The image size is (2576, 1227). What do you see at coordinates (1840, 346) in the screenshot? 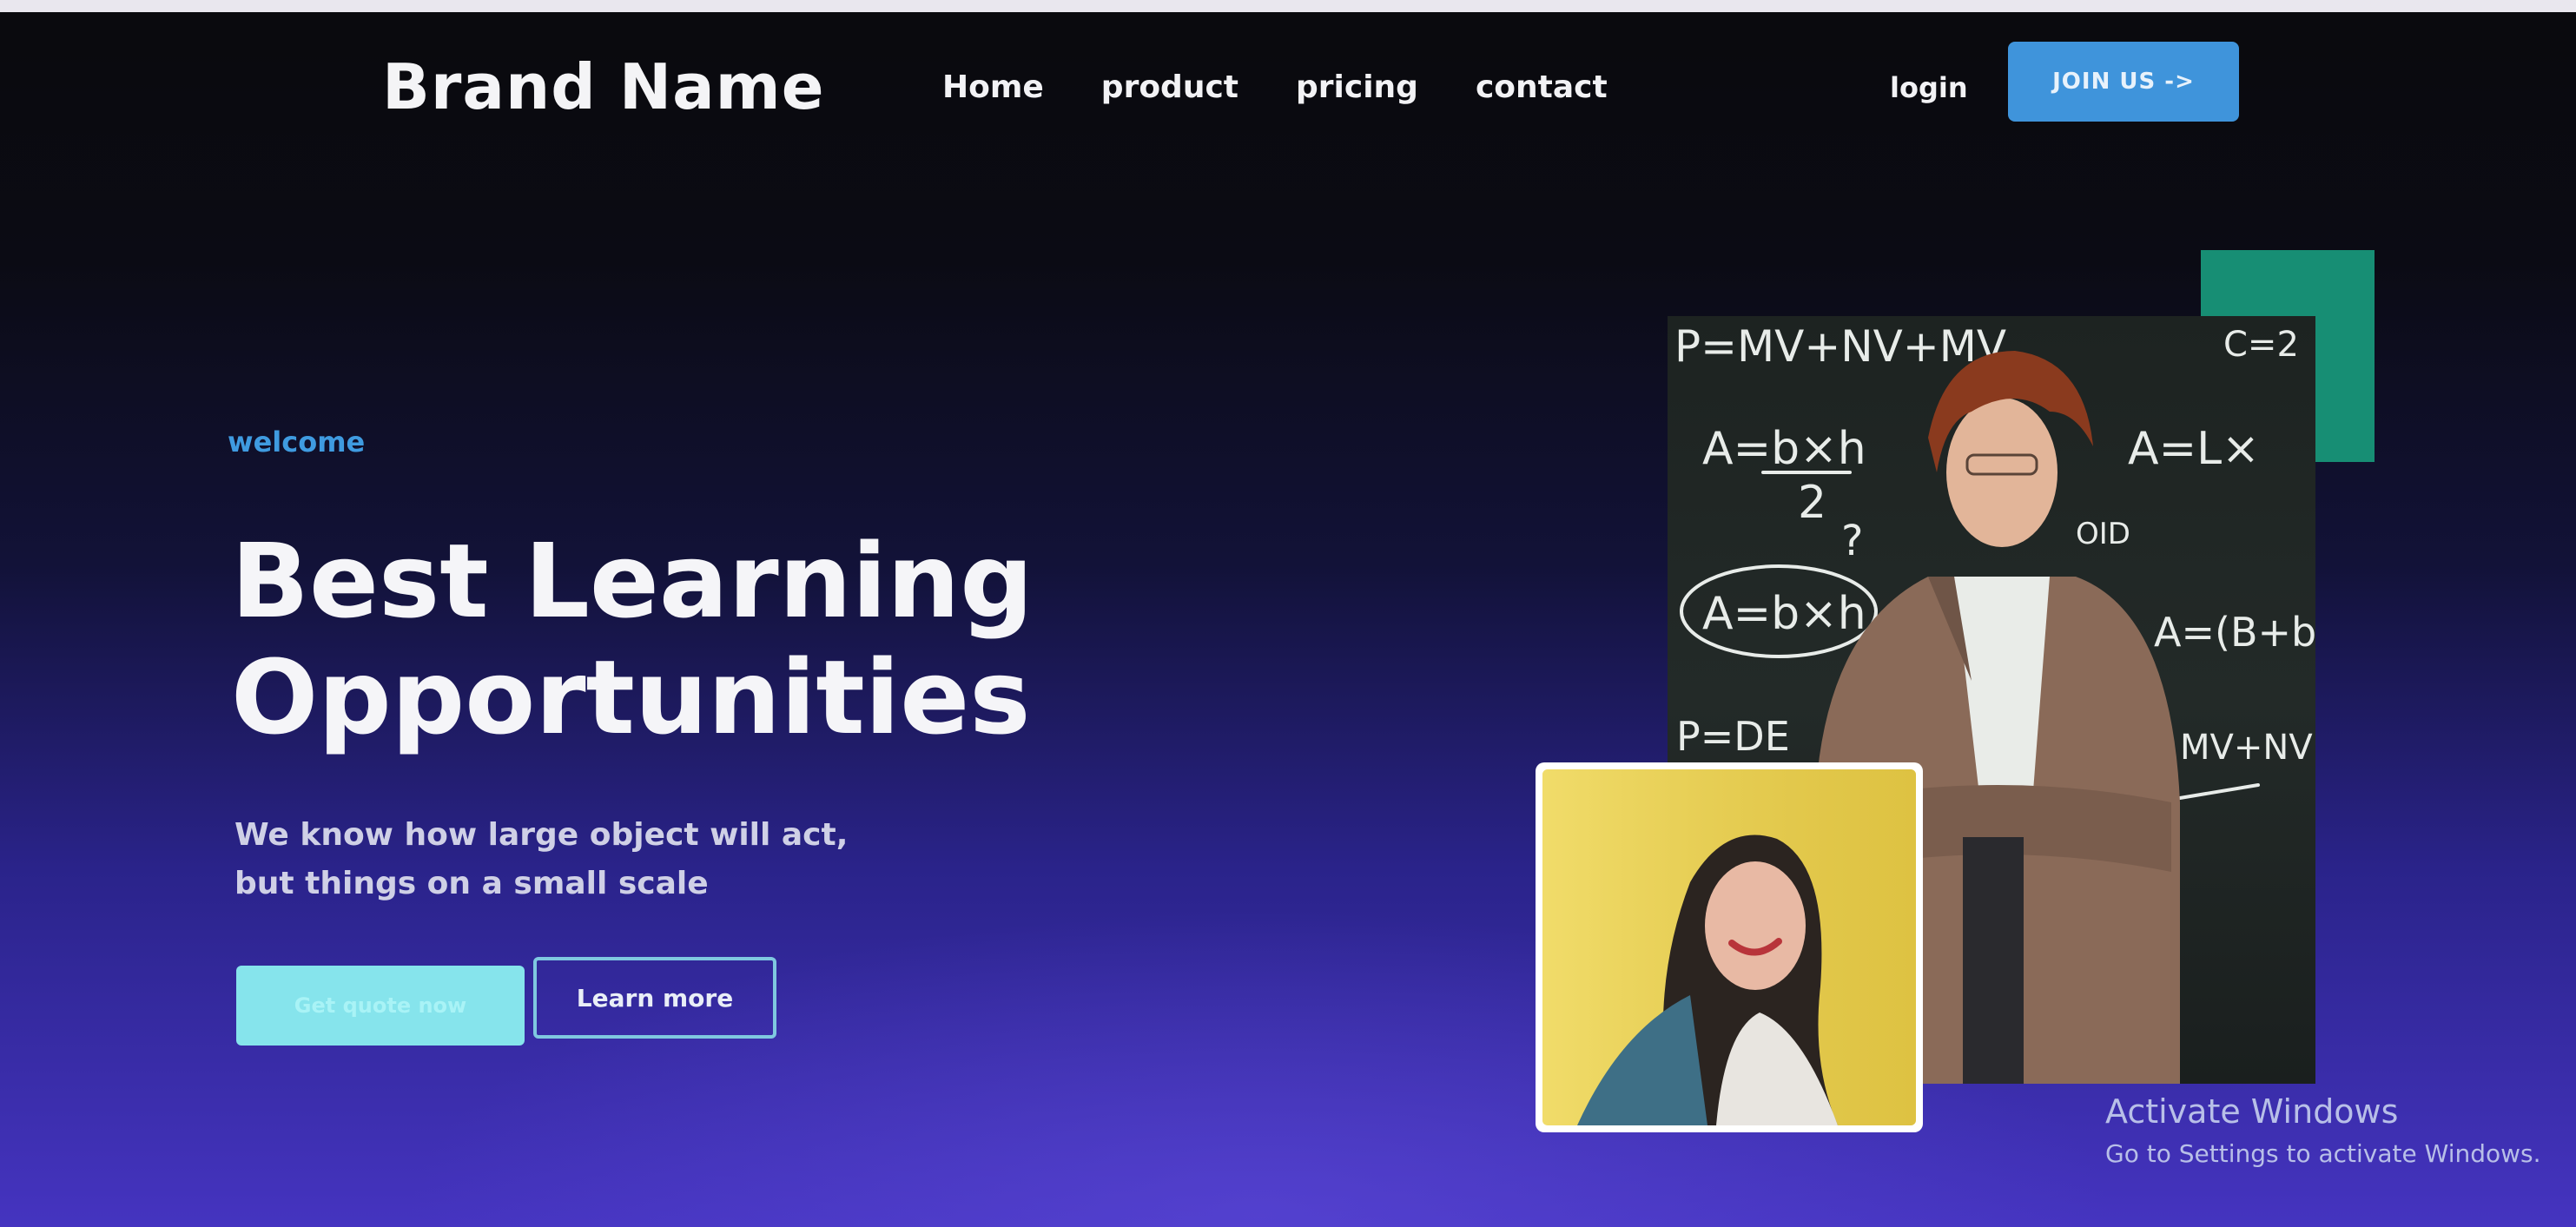
I see `formula-pmv: P=MV+NV+MV` at bounding box center [1840, 346].